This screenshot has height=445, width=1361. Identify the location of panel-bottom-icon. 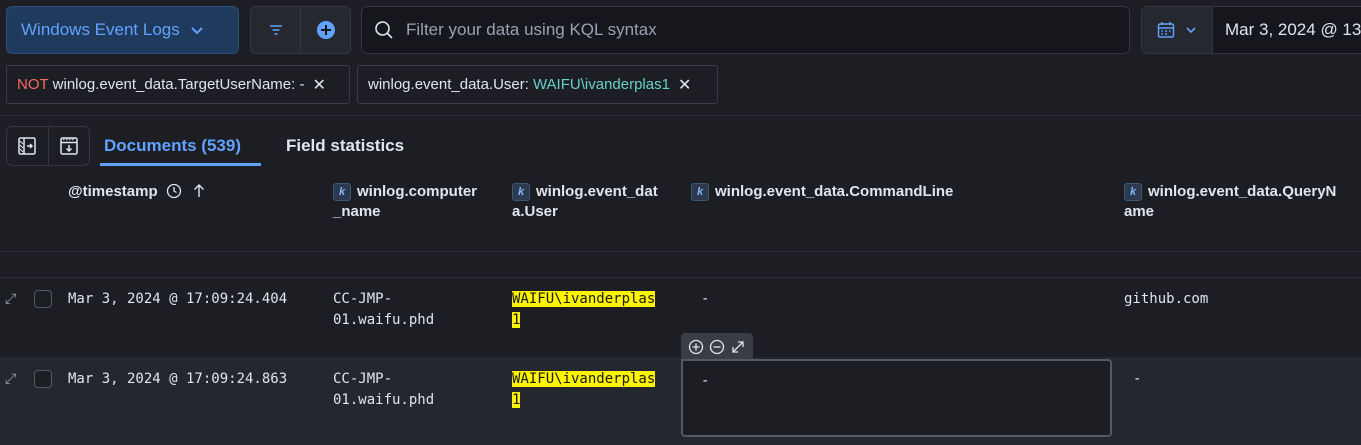
(69, 146).